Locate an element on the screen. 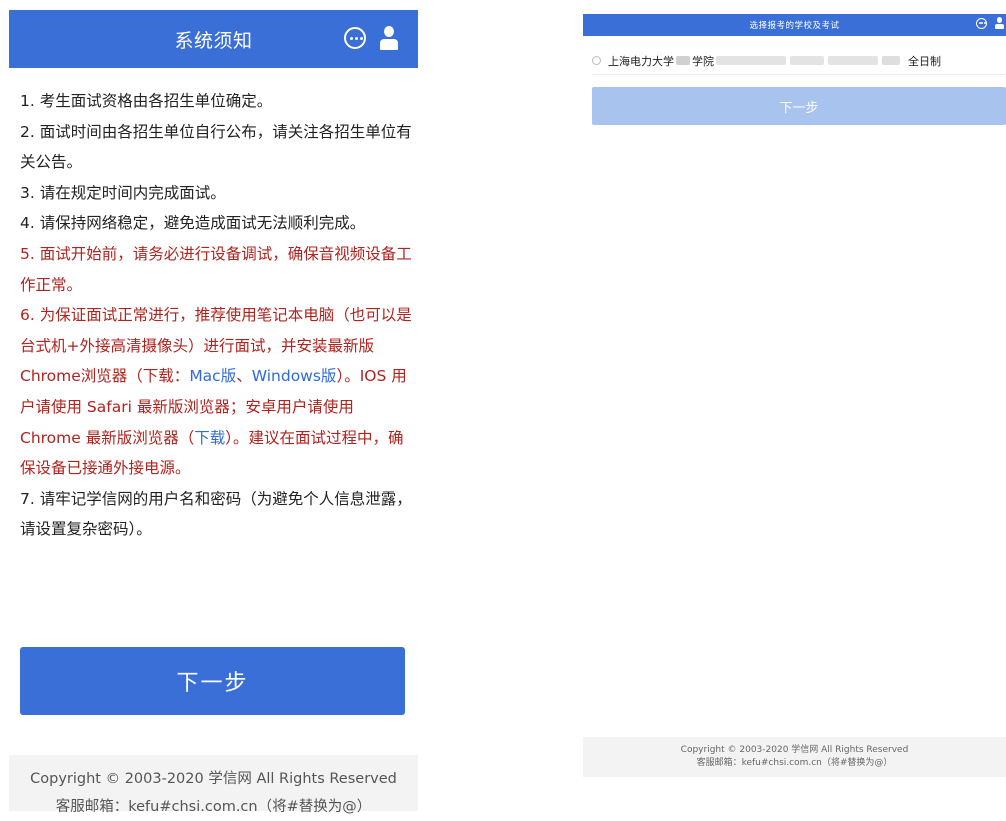 The width and height of the screenshot is (1006, 821). exam-option: 上海电力大学 学院 全日制 is located at coordinates (799, 61).